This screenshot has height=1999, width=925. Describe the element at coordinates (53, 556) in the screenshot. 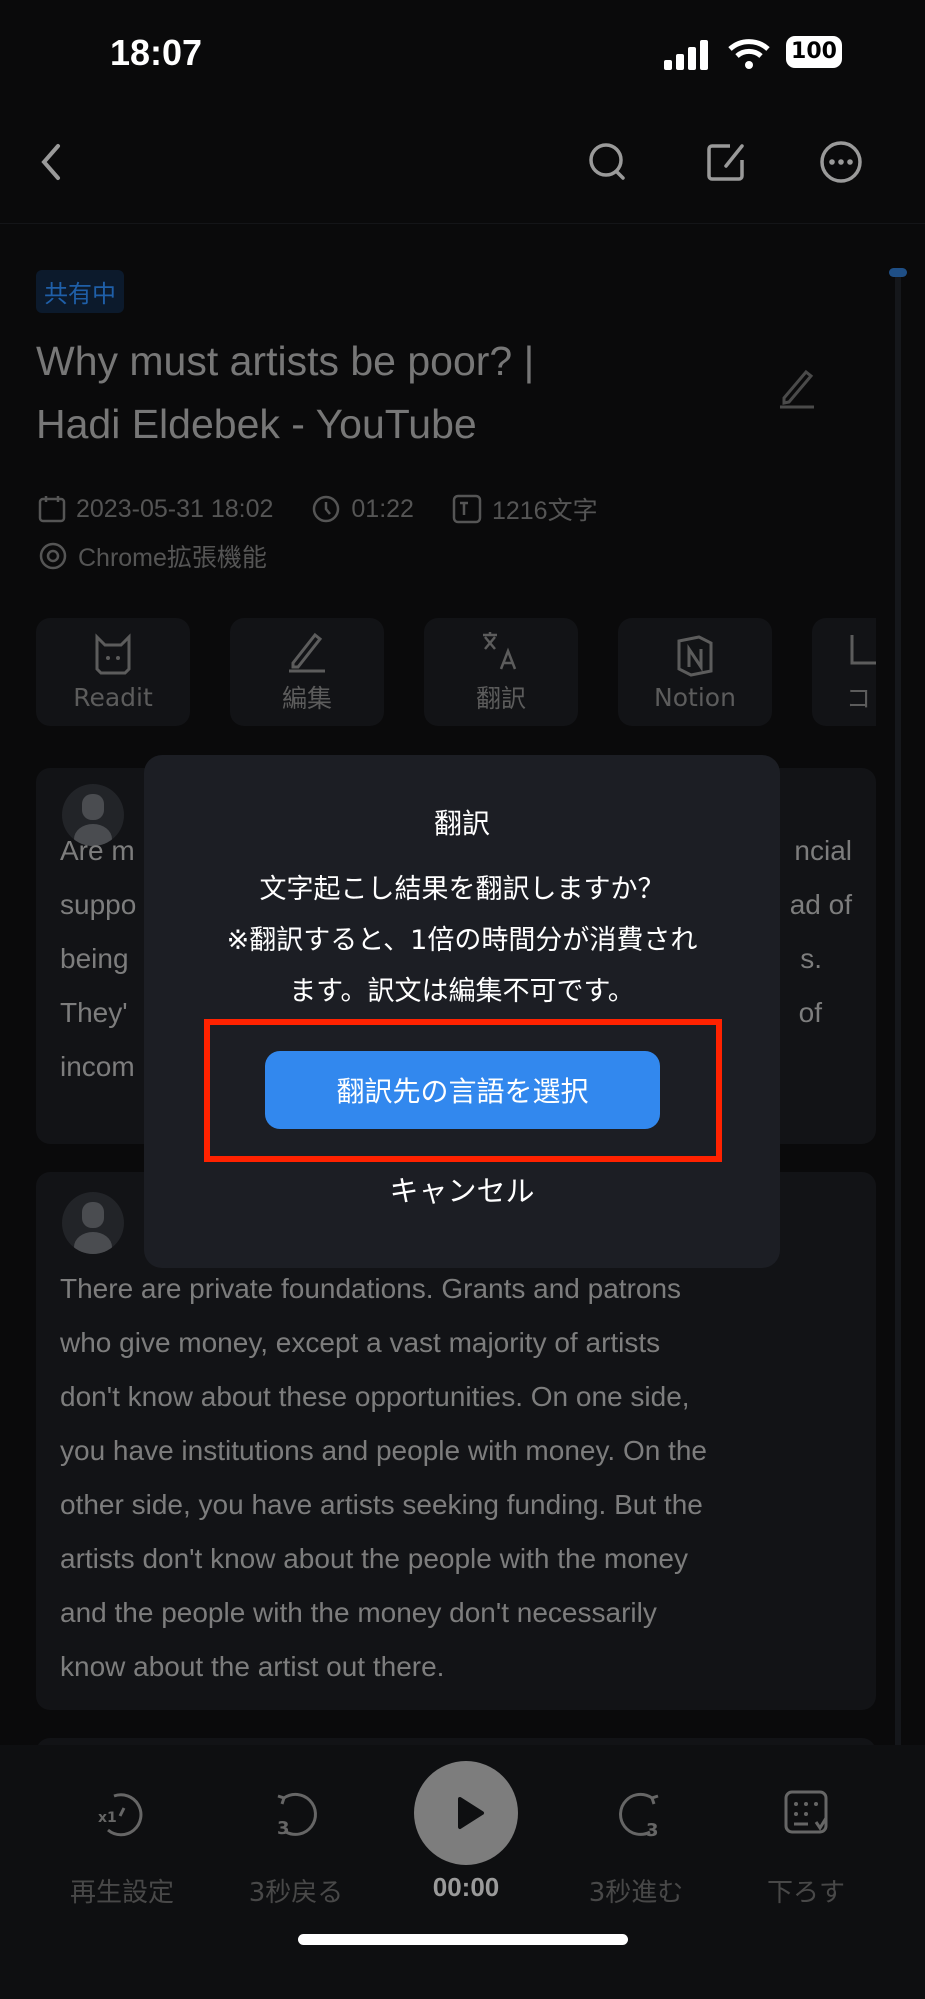

I see `chrome-icon` at that location.